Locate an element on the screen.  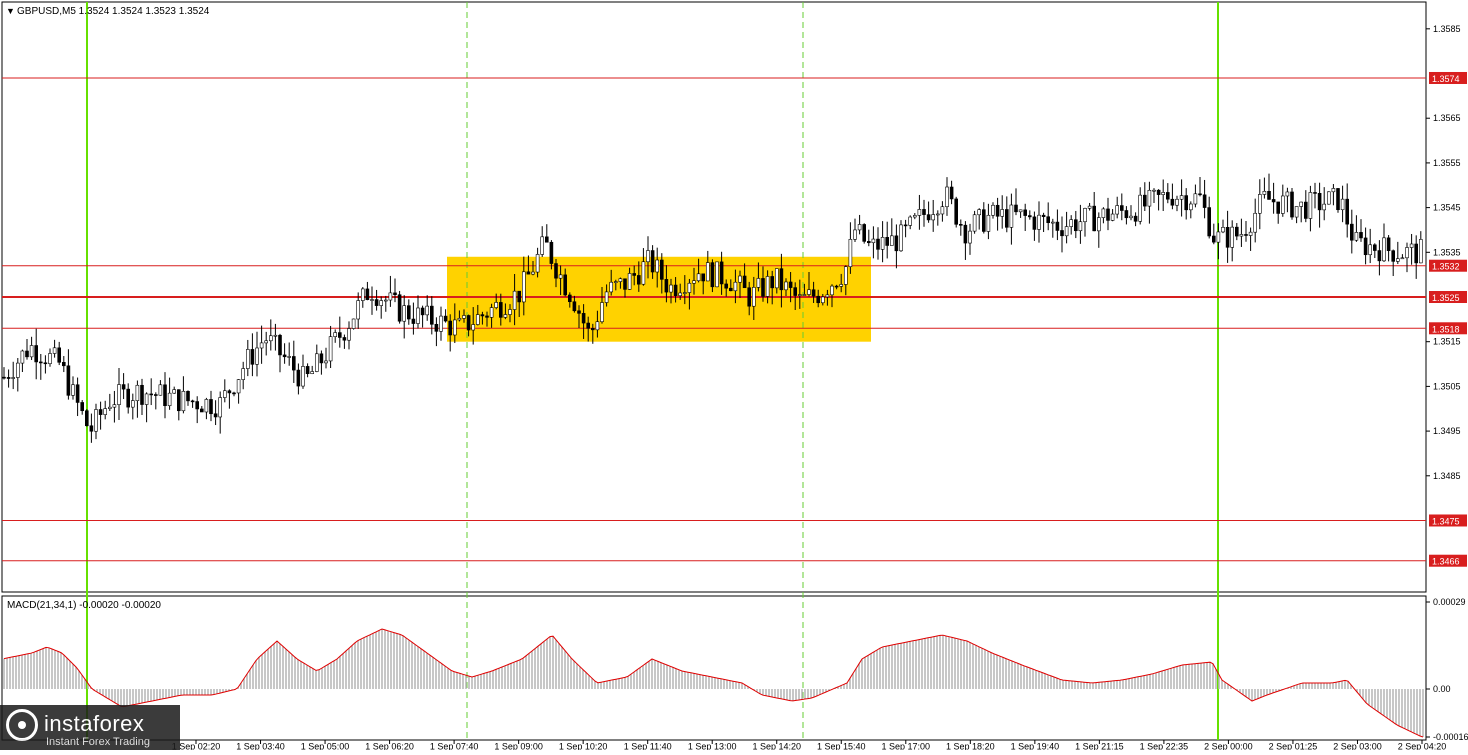
watermark: instaforex Instant Forex Trading is located at coordinates (90, 727).